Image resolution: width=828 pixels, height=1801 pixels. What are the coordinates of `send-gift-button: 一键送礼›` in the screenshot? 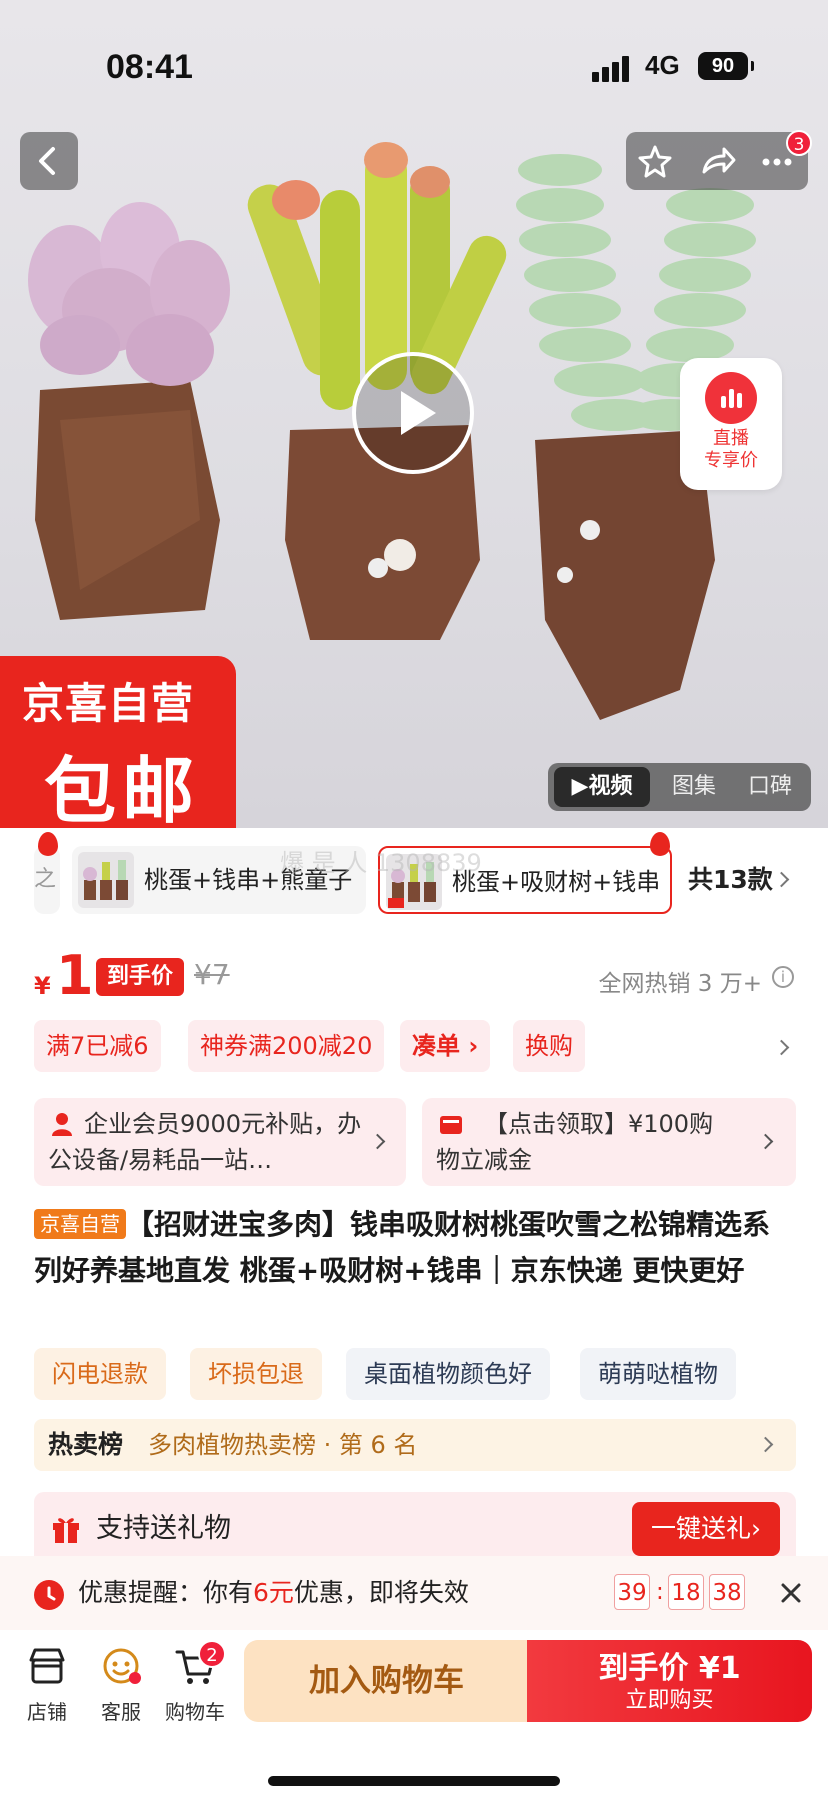 It's located at (706, 1529).